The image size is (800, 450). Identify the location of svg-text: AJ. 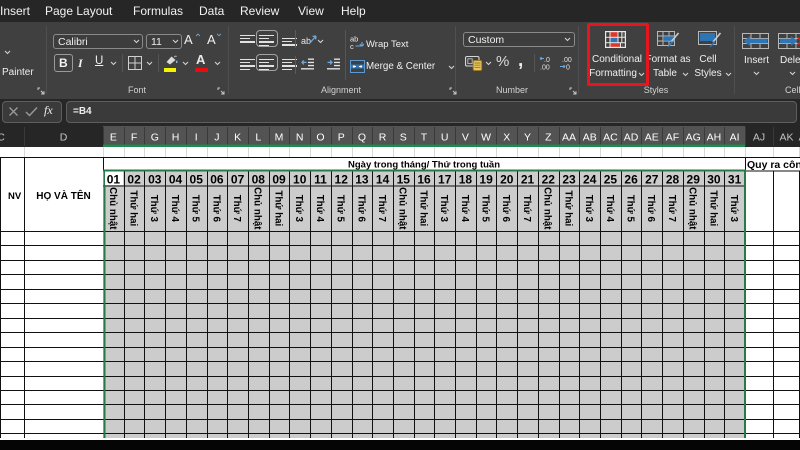
(759, 138).